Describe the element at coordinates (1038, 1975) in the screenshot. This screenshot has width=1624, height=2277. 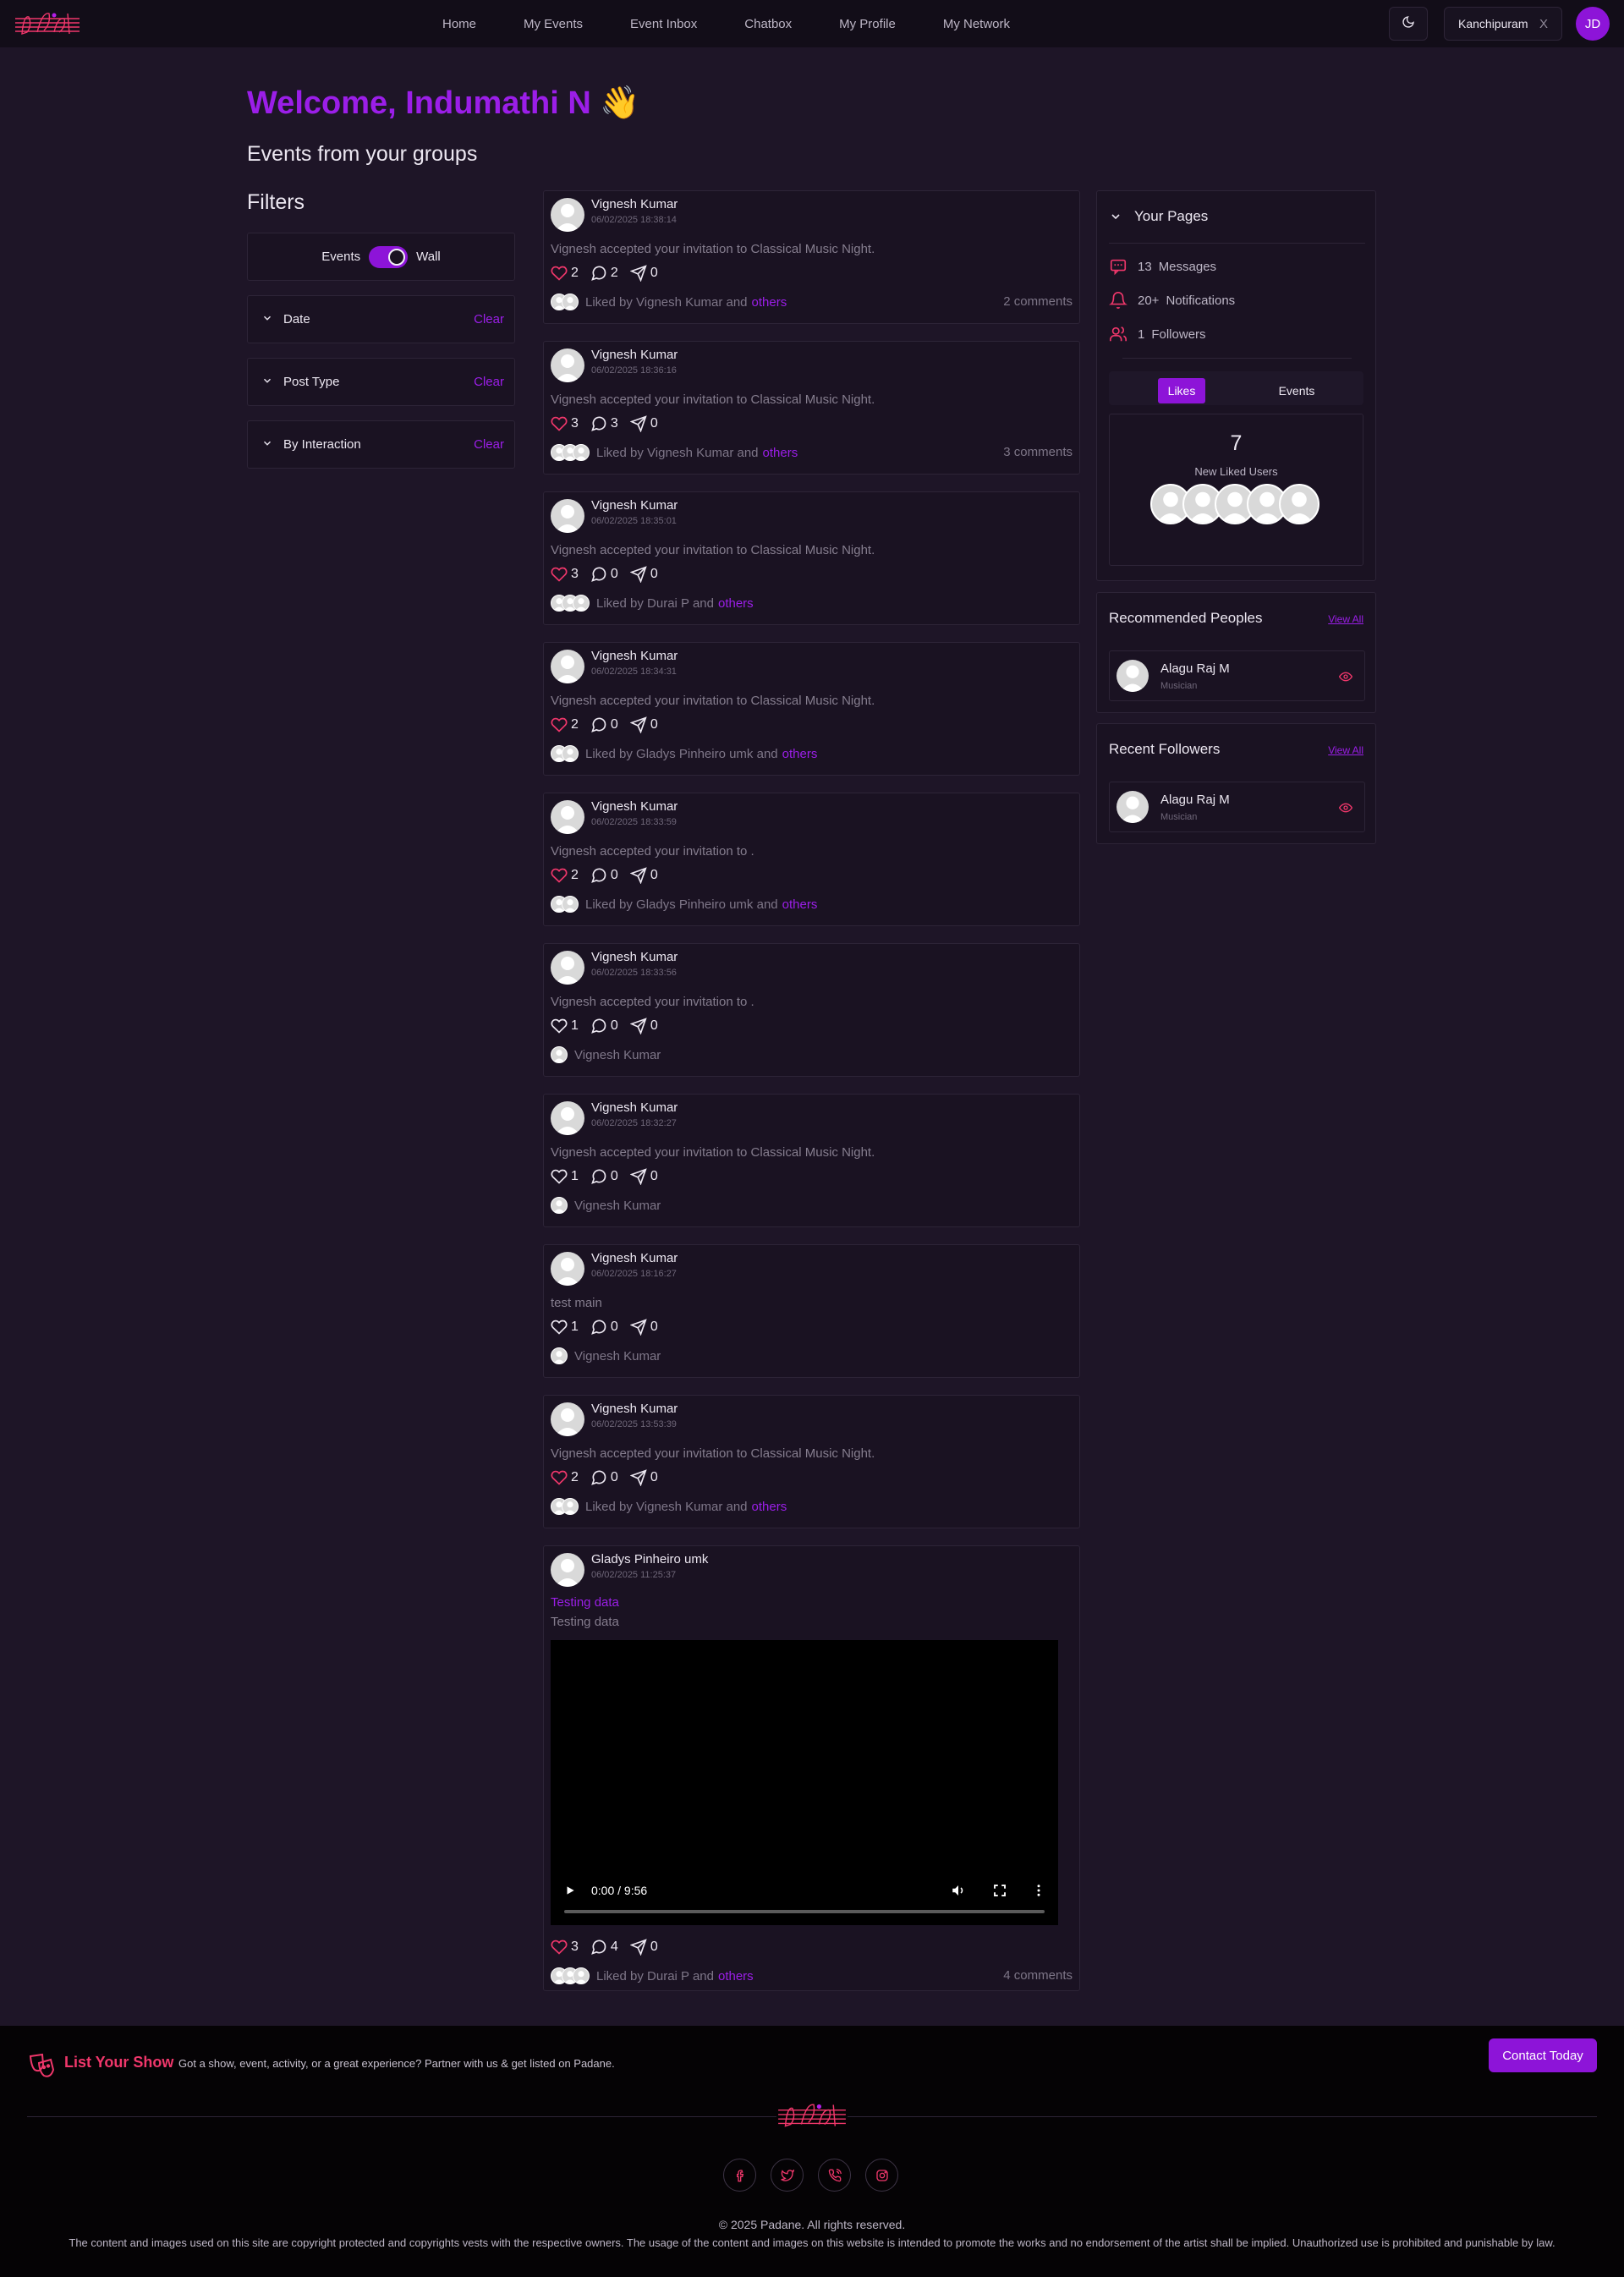
I see `comments-link: 4 comments` at that location.